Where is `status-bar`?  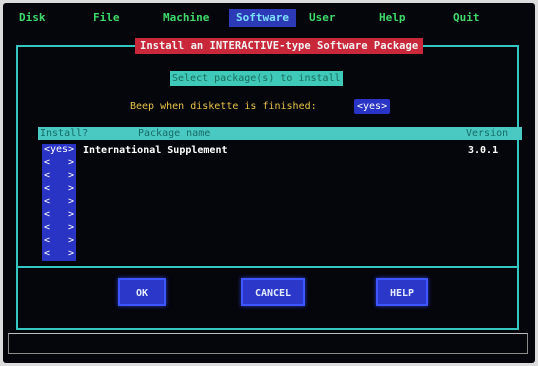 status-bar is located at coordinates (268, 343).